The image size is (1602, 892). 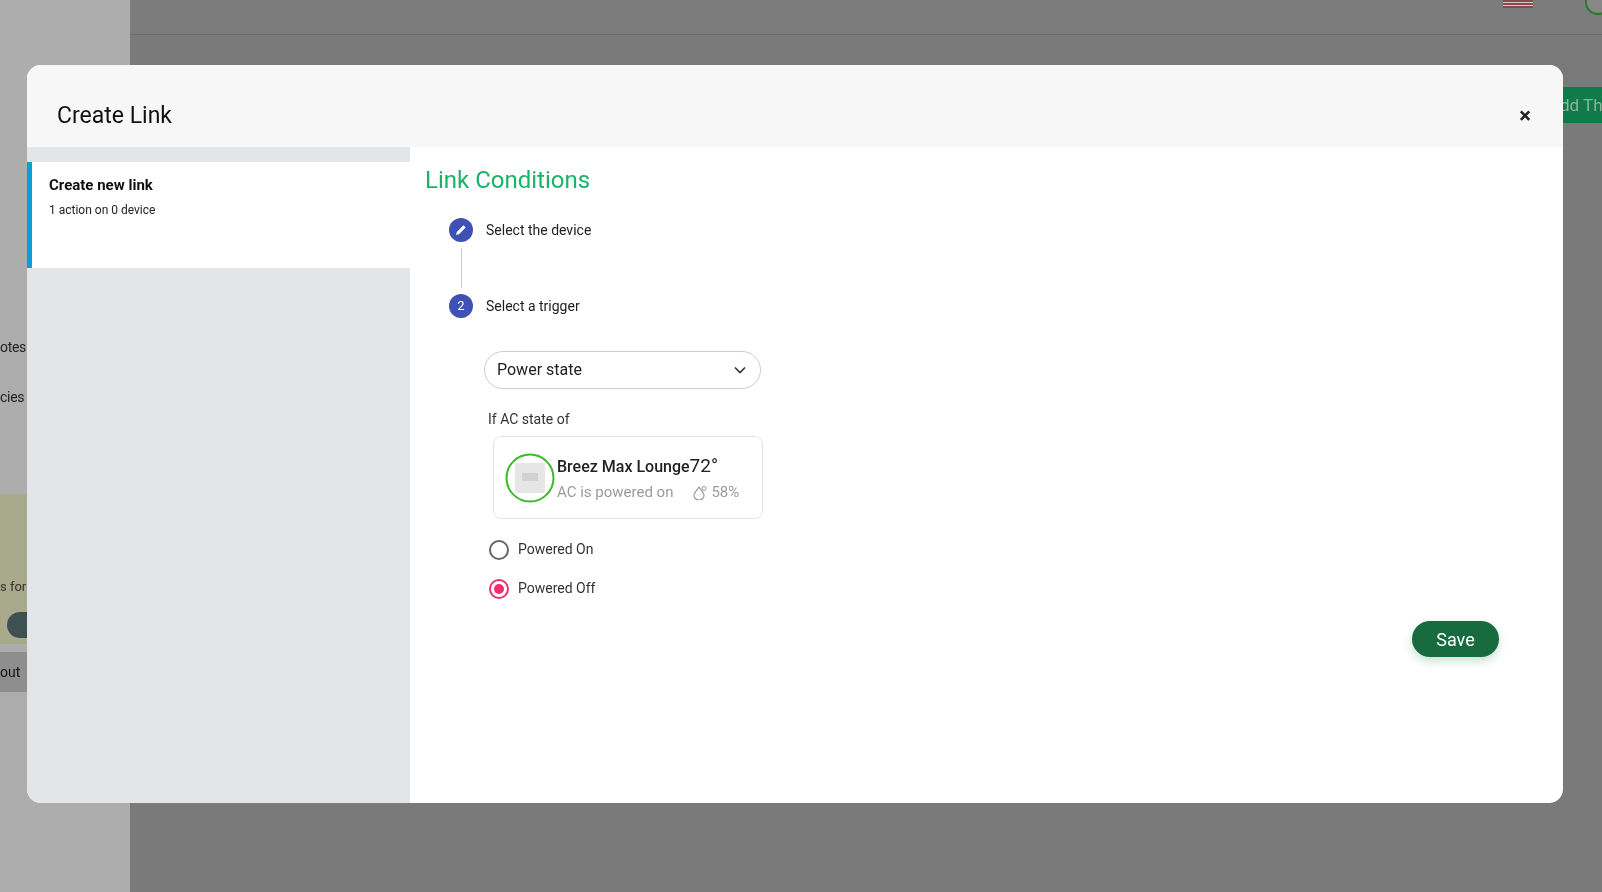 I want to click on radio-label: Powered On, so click(x=556, y=549).